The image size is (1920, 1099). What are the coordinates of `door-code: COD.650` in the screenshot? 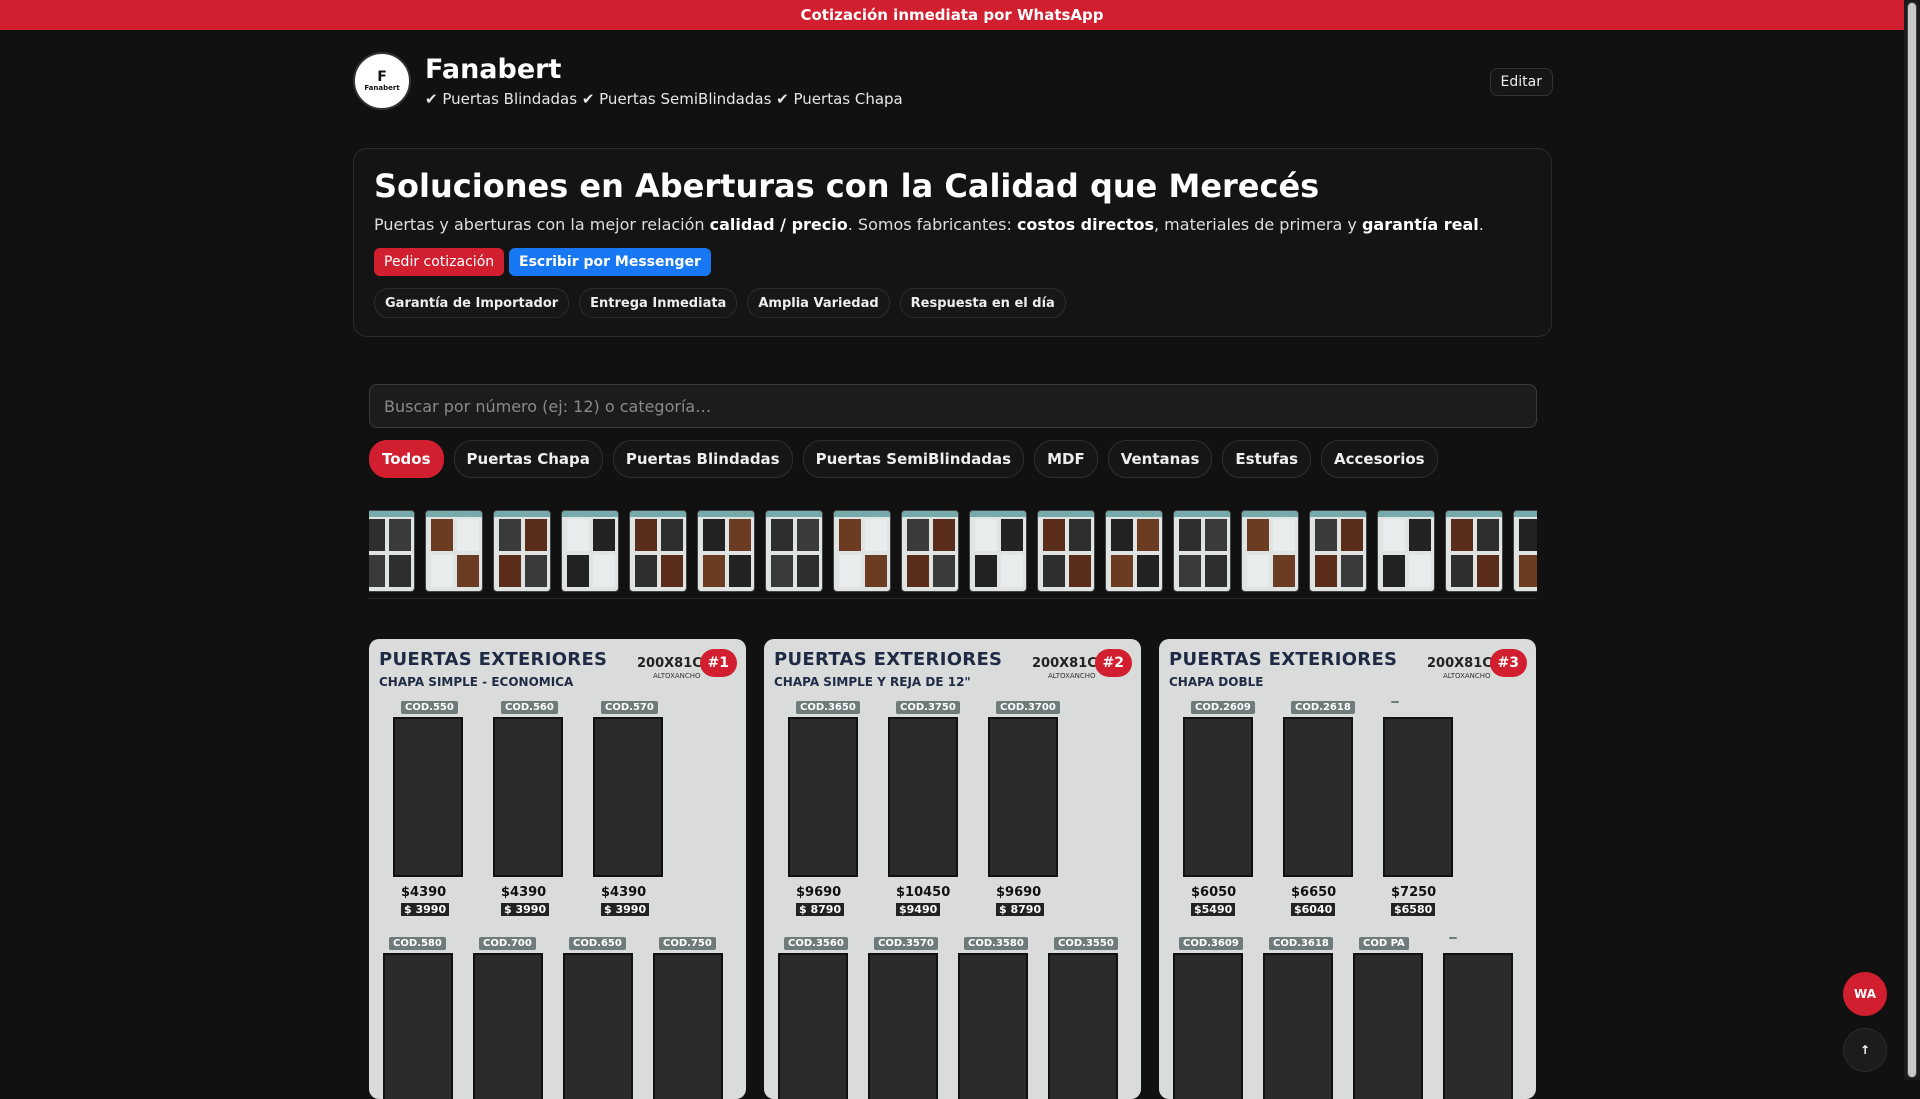 It's located at (597, 943).